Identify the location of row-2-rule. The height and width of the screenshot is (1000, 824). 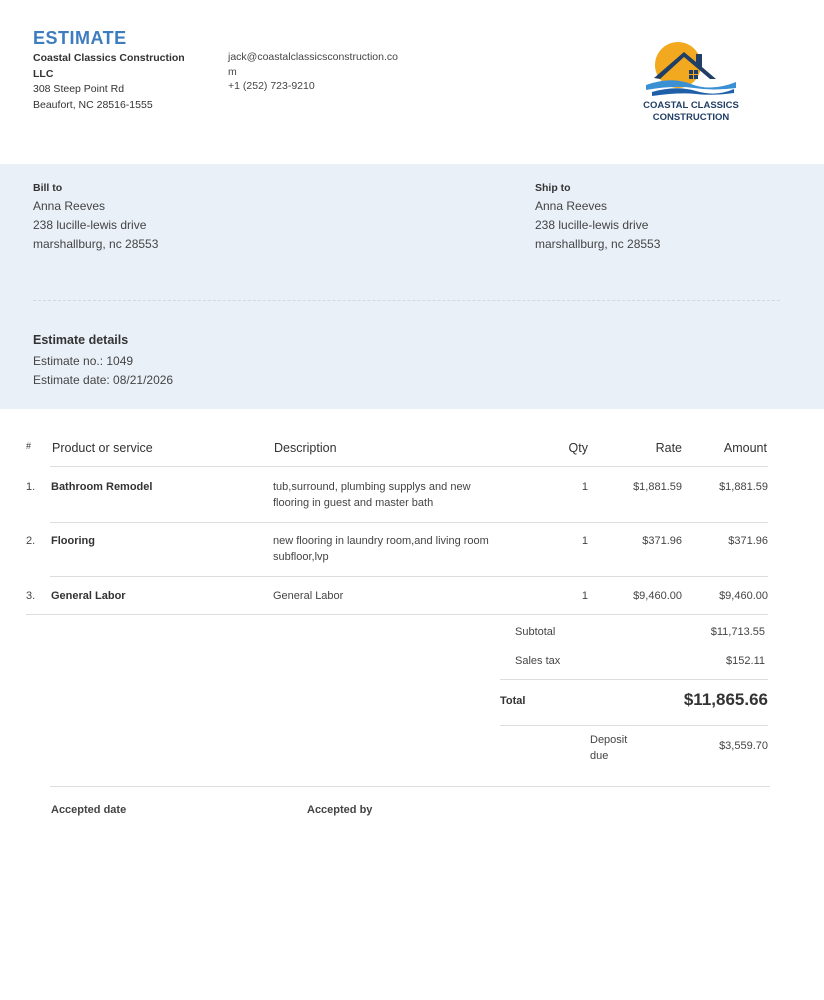
(409, 576).